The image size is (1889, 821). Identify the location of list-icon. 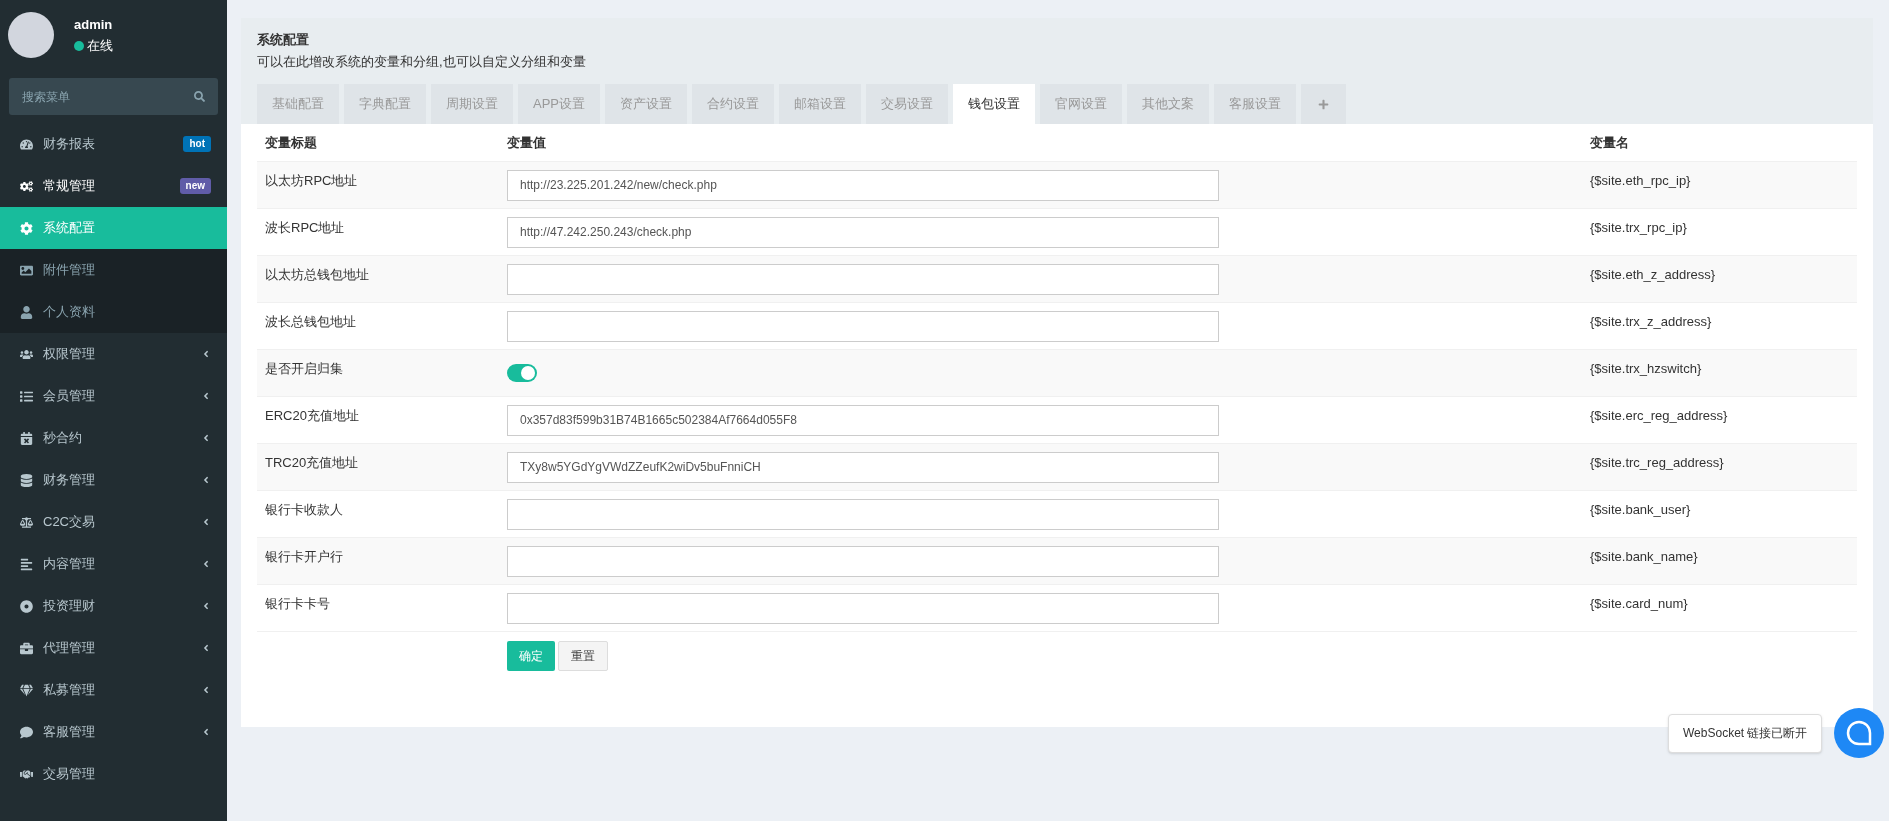
(26, 396).